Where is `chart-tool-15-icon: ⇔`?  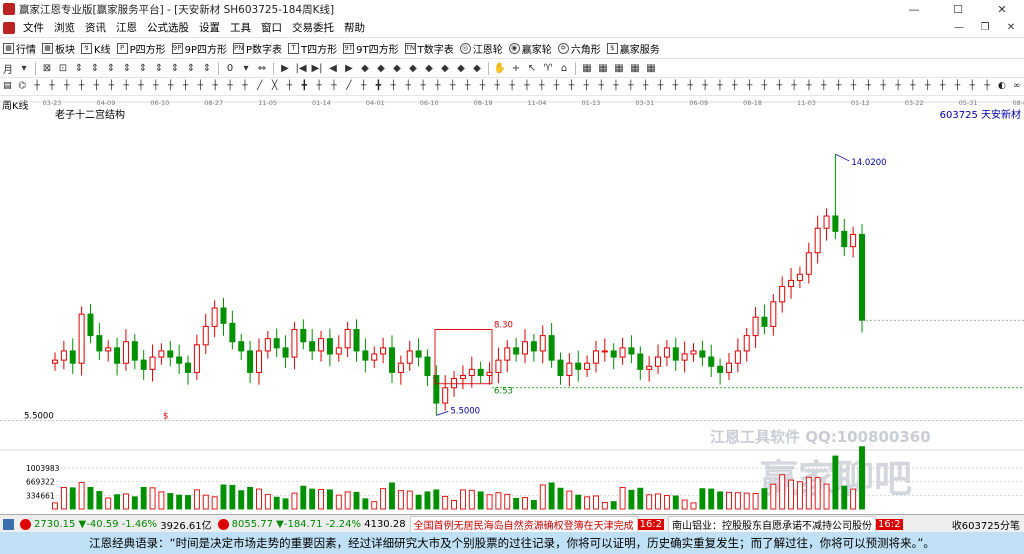
chart-tool-15-icon: ⇔ is located at coordinates (262, 68).